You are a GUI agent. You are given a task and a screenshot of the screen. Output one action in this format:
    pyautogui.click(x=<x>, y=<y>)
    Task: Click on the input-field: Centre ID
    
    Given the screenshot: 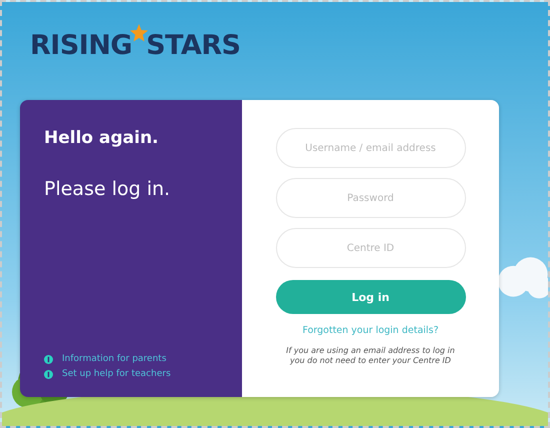 What is the action you would take?
    pyautogui.click(x=371, y=248)
    